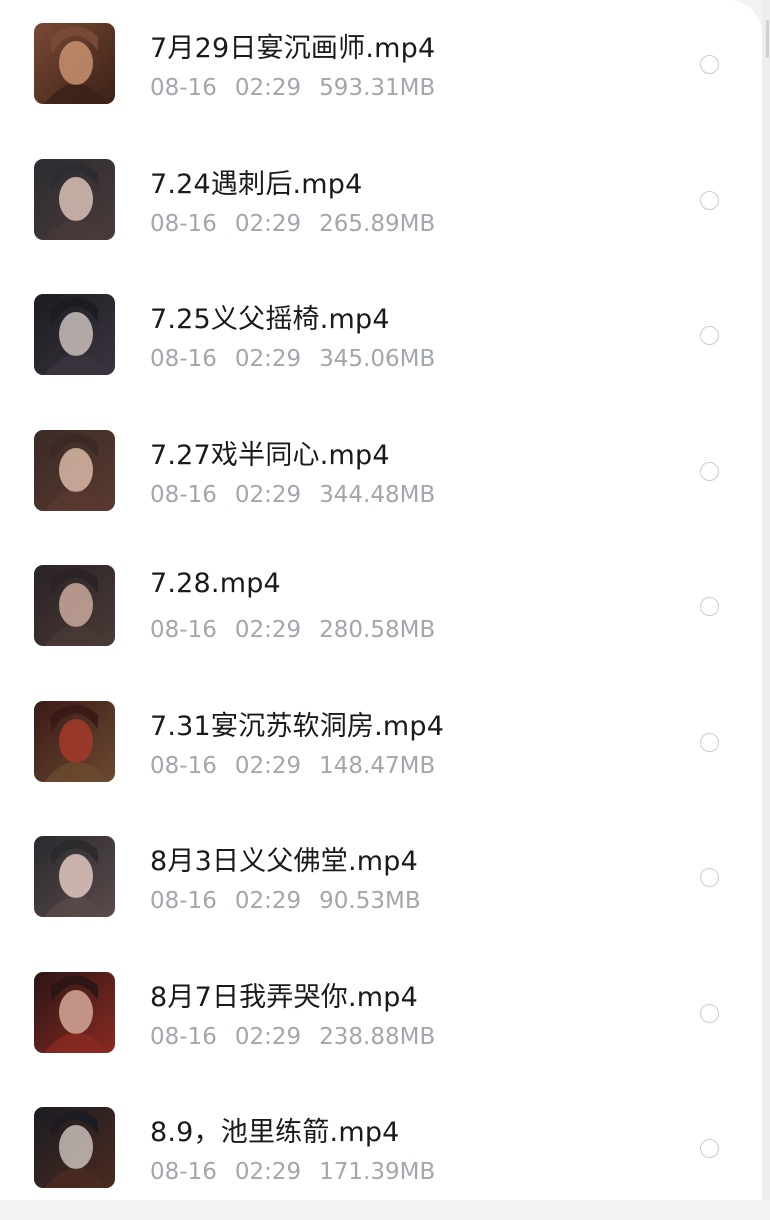 Image resolution: width=770 pixels, height=1220 pixels. Describe the element at coordinates (377, 223) in the screenshot. I see `file-size: 265.89MB` at that location.